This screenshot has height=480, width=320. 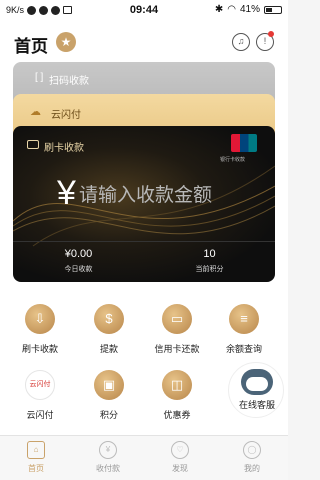 What do you see at coordinates (39, 77) in the screenshot?
I see `scan-icon: [ ]` at bounding box center [39, 77].